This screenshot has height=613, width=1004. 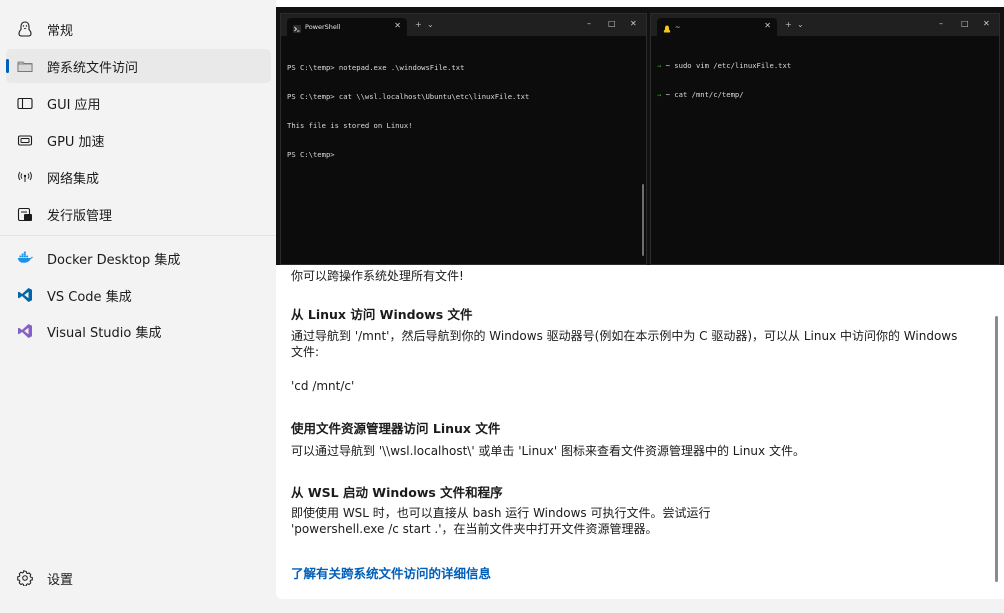 What do you see at coordinates (382, 314) in the screenshot?
I see `section-title: 从 Linux 访问 Windows 文件` at bounding box center [382, 314].